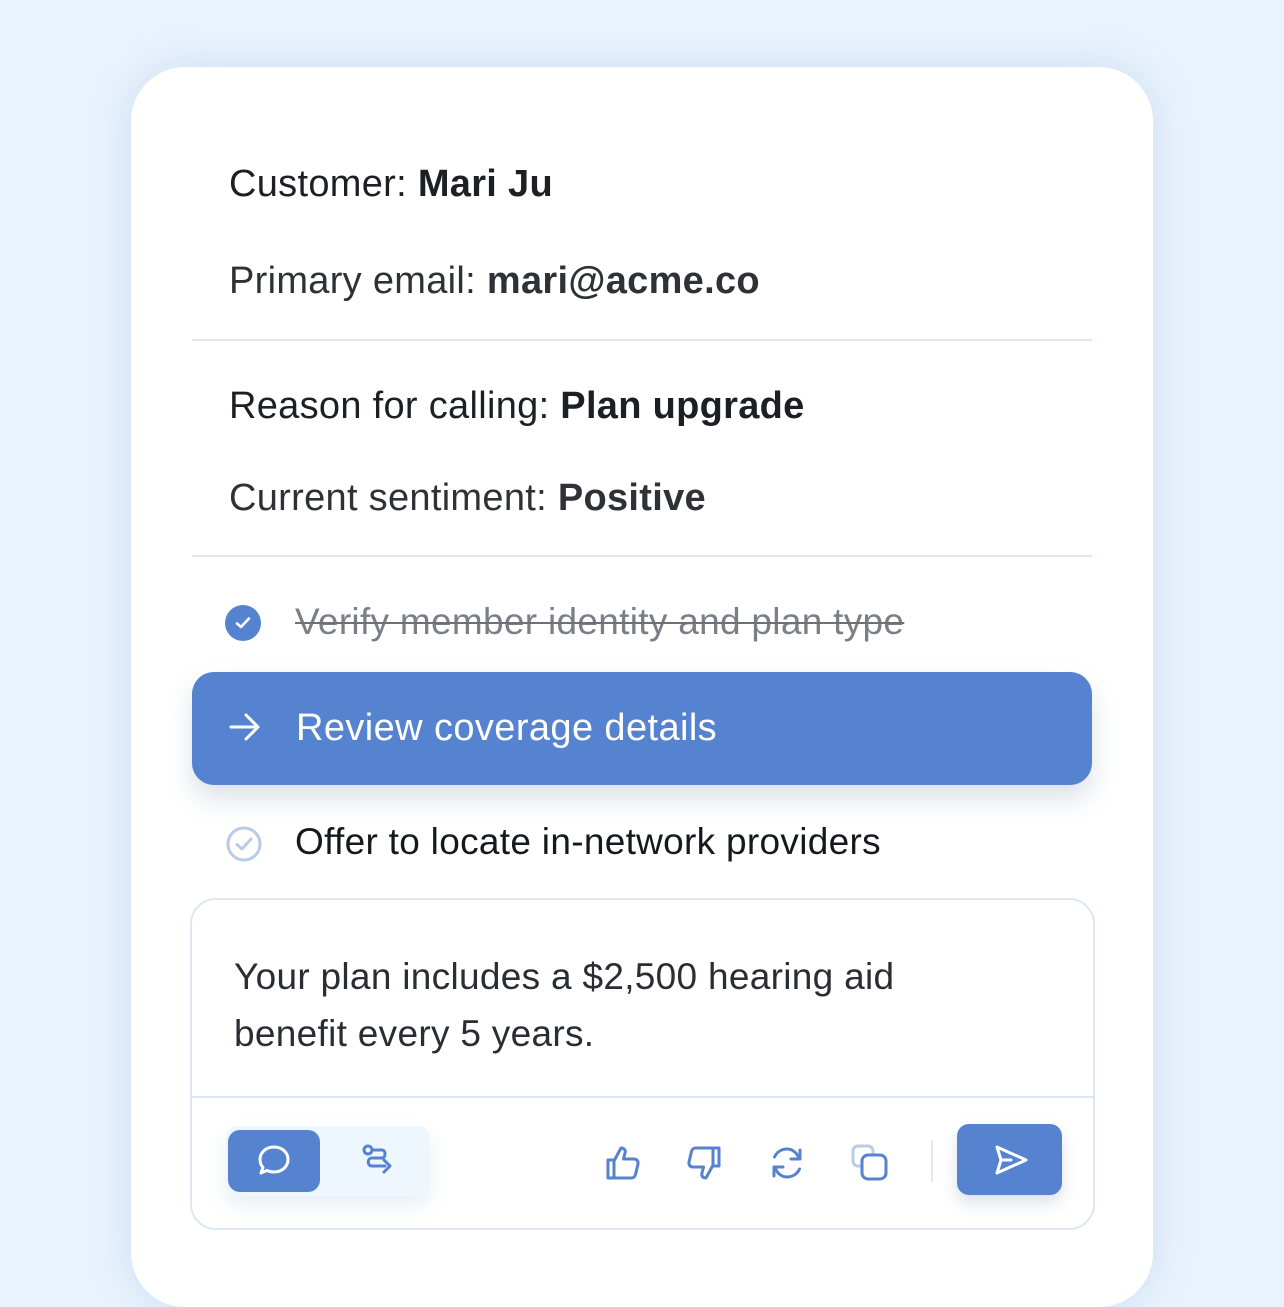 This screenshot has height=1307, width=1284. What do you see at coordinates (353, 281) in the screenshot?
I see `email-label: Primary email:` at bounding box center [353, 281].